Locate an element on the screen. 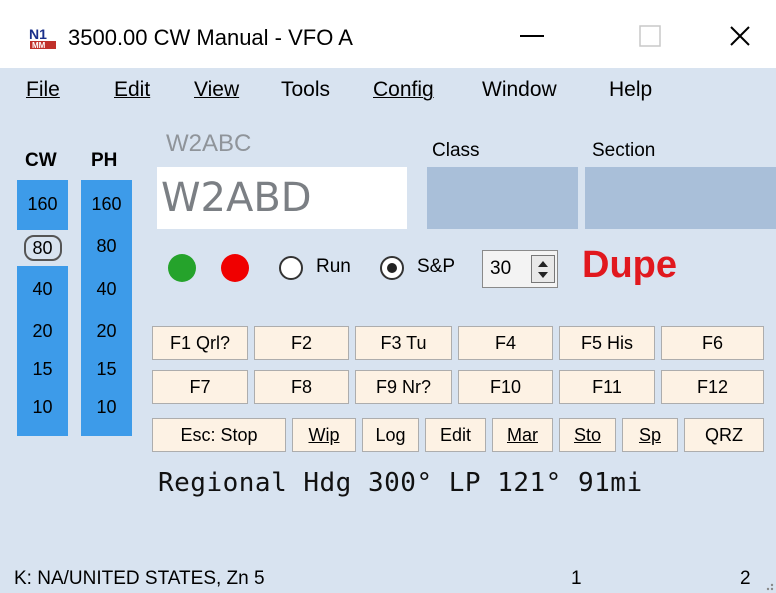 This screenshot has width=776, height=593. ph-band-20: 20 is located at coordinates (106, 331).